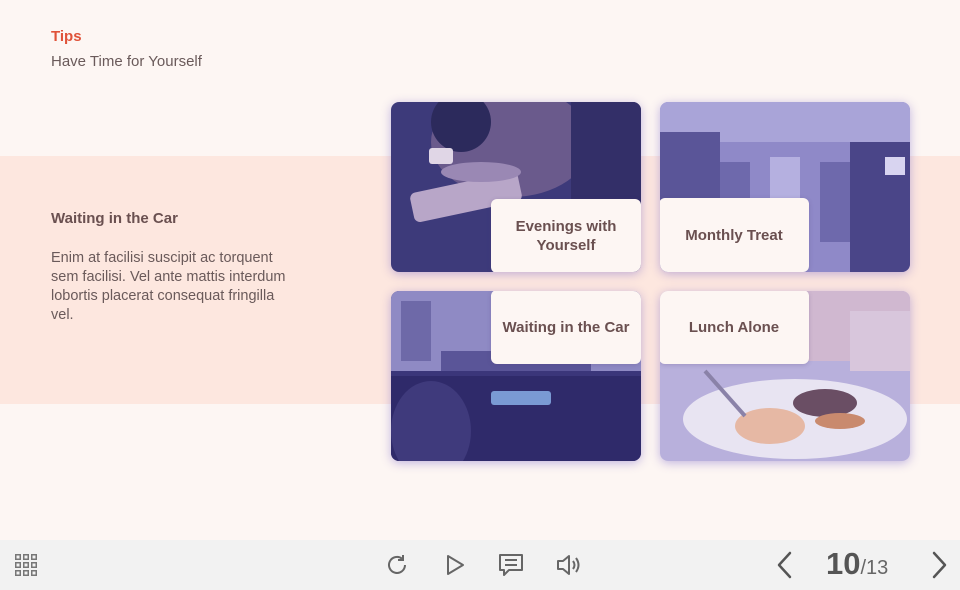 The height and width of the screenshot is (590, 960). Describe the element at coordinates (455, 565) in the screenshot. I see `play-icon` at that location.